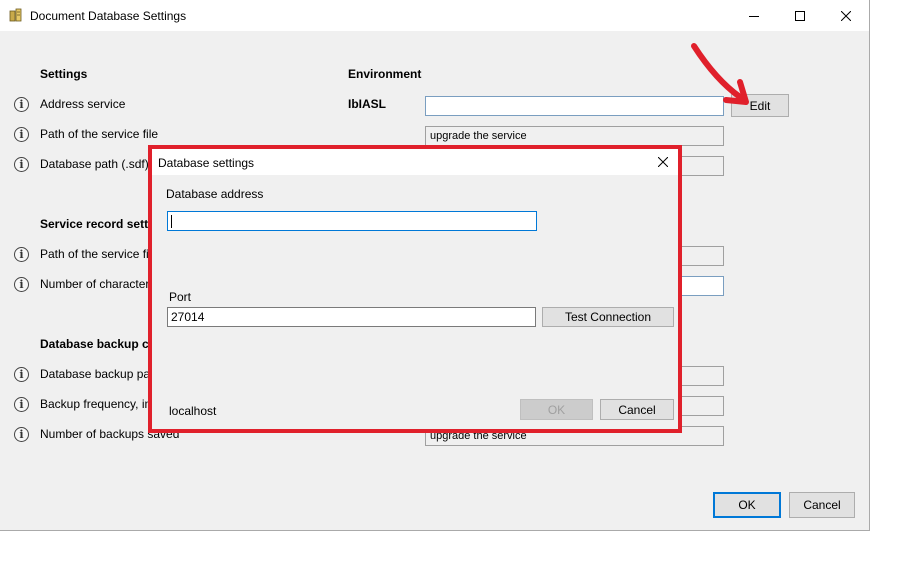 The width and height of the screenshot is (908, 563). I want to click on app-icon, so click(15, 15).